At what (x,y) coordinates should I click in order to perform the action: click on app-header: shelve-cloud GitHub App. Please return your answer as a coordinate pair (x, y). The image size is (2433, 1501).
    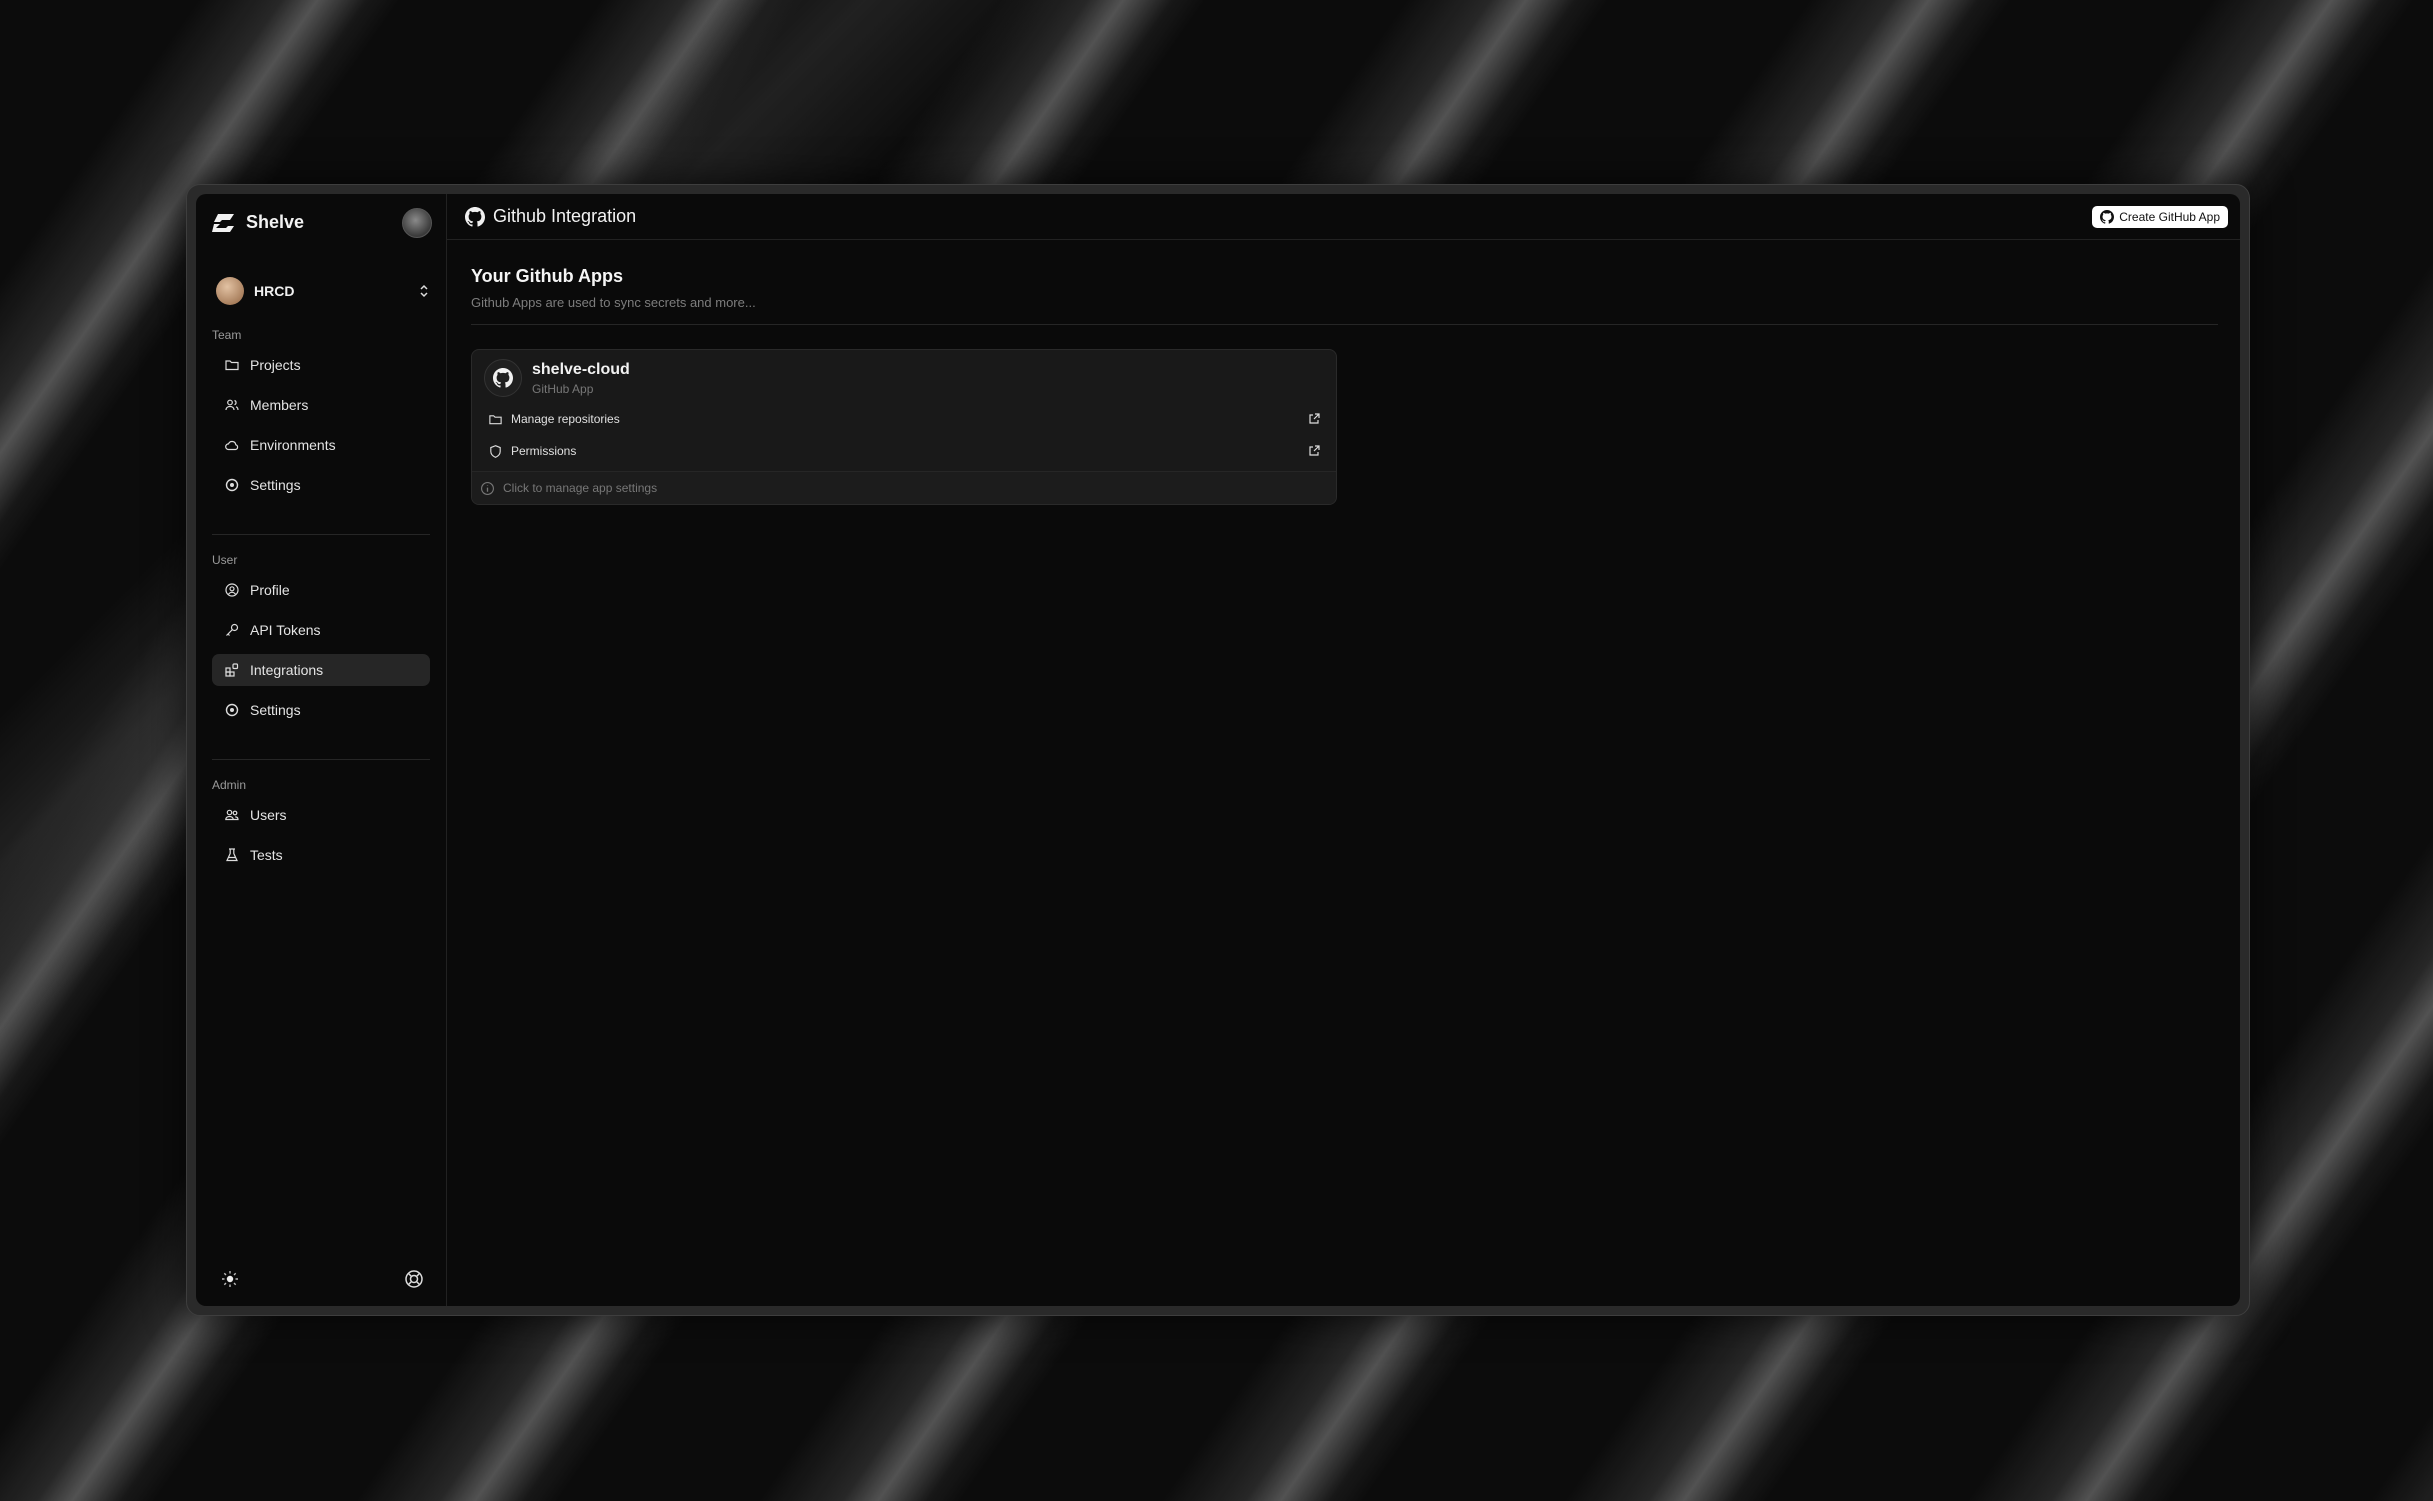
    Looking at the image, I should click on (904, 376).